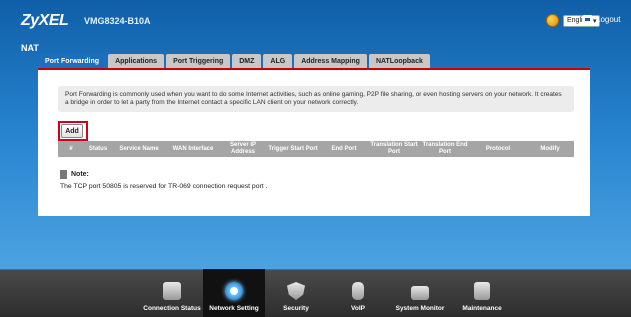 The width and height of the screenshot is (631, 317). I want to click on logout-icon, so click(587, 19).